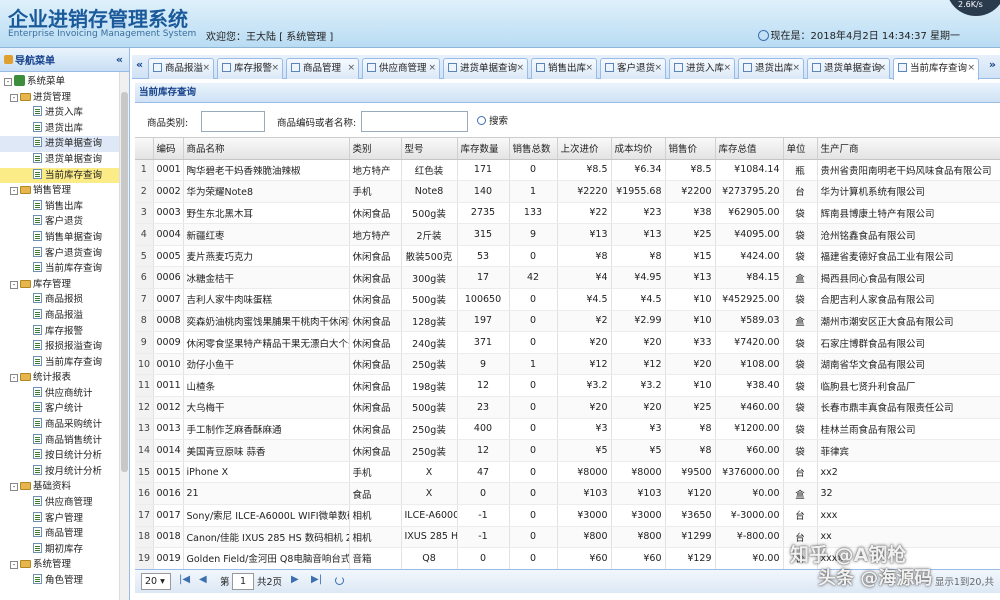 Image resolution: width=1000 pixels, height=600 pixels. What do you see at coordinates (64, 129) in the screenshot?
I see `sidebar-item: 退货出库` at bounding box center [64, 129].